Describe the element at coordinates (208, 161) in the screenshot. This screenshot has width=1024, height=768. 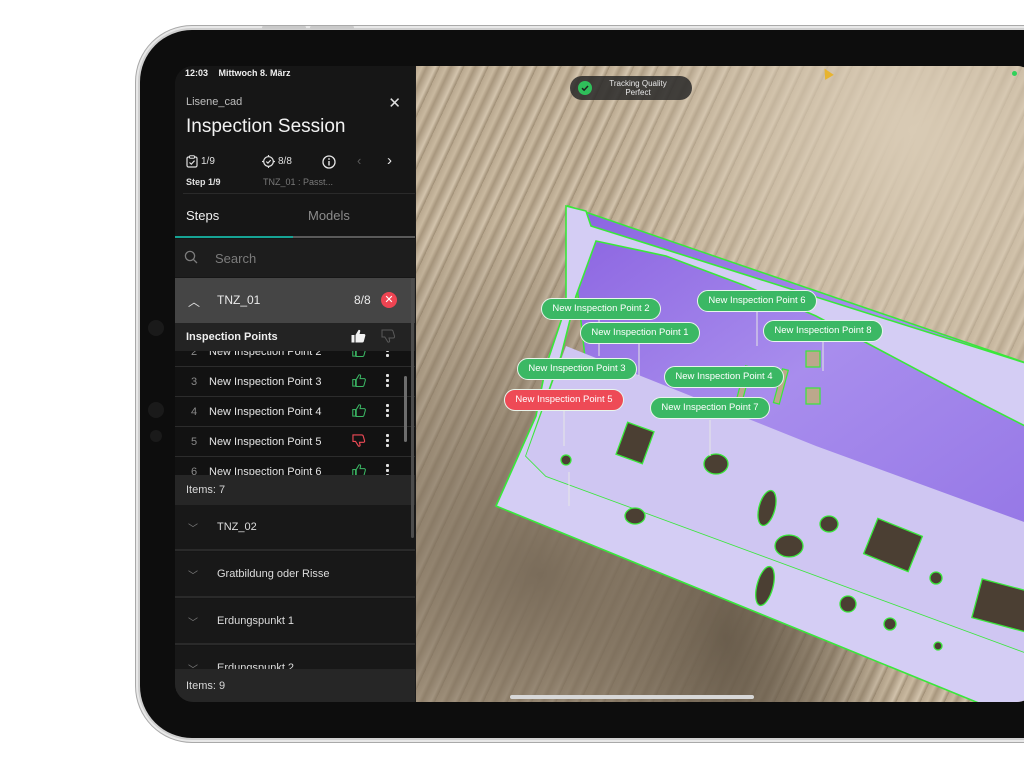
I see `steps-progress-value: 1/9` at that location.